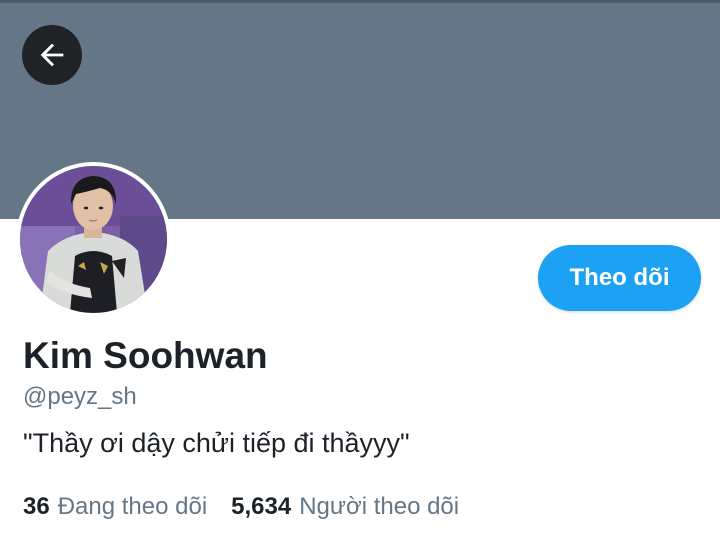  What do you see at coordinates (216, 443) in the screenshot?
I see `profile-bio: "Thầy ơi dậy chửi tiếp đi thầyyy"` at bounding box center [216, 443].